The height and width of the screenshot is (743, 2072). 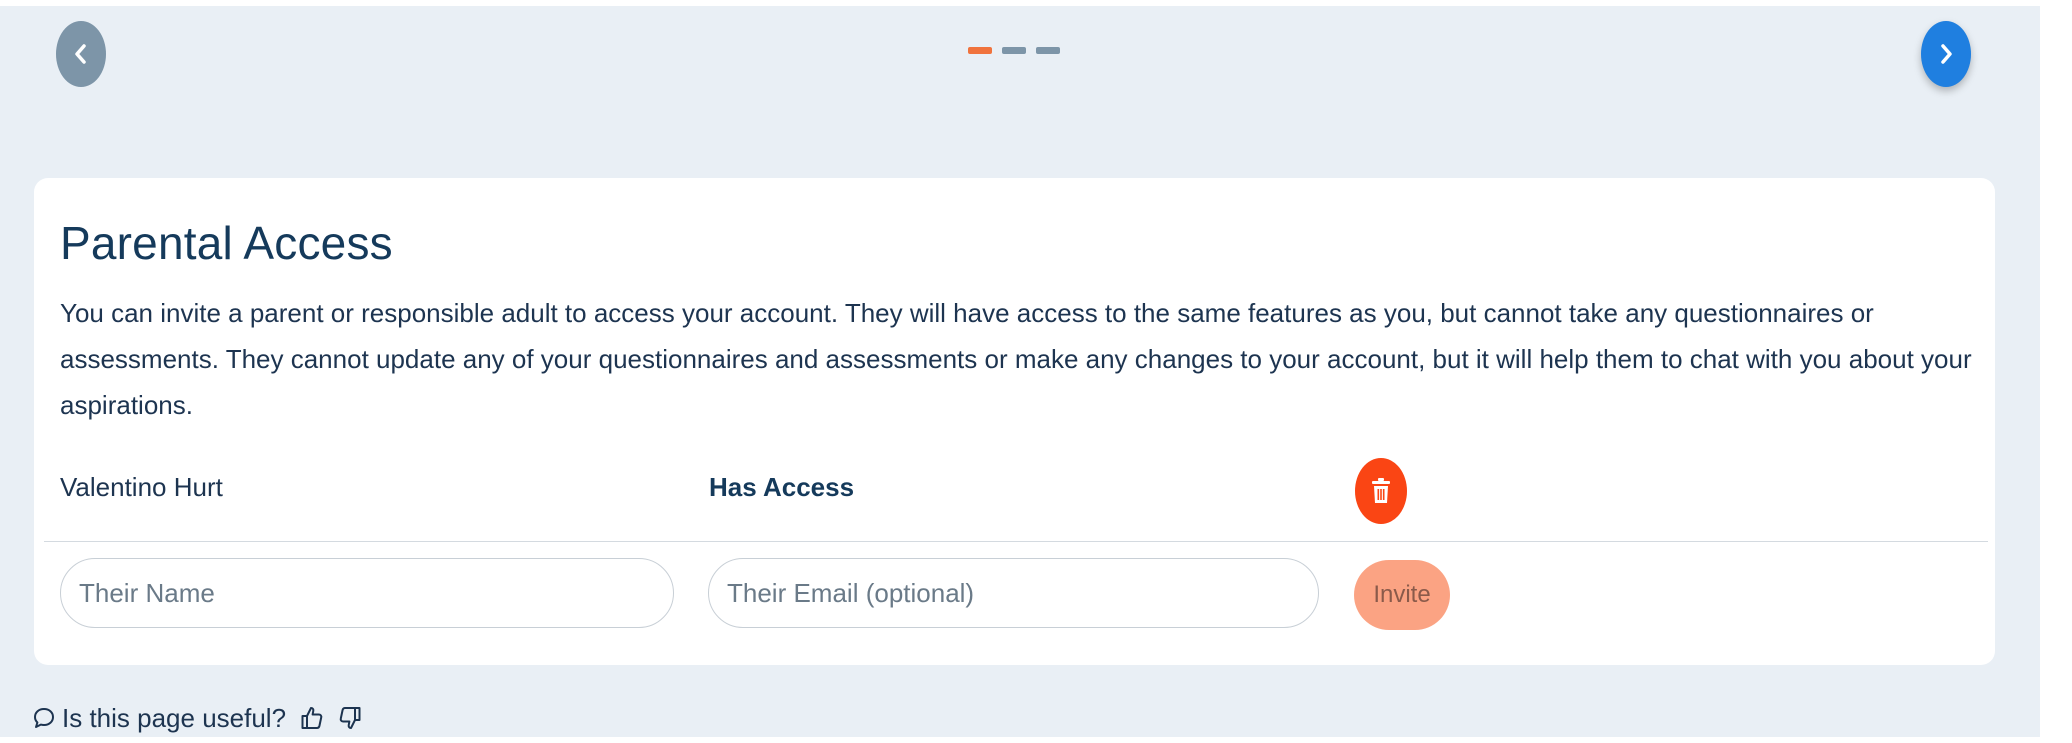 I want to click on chevron-right-icon, so click(x=1946, y=54).